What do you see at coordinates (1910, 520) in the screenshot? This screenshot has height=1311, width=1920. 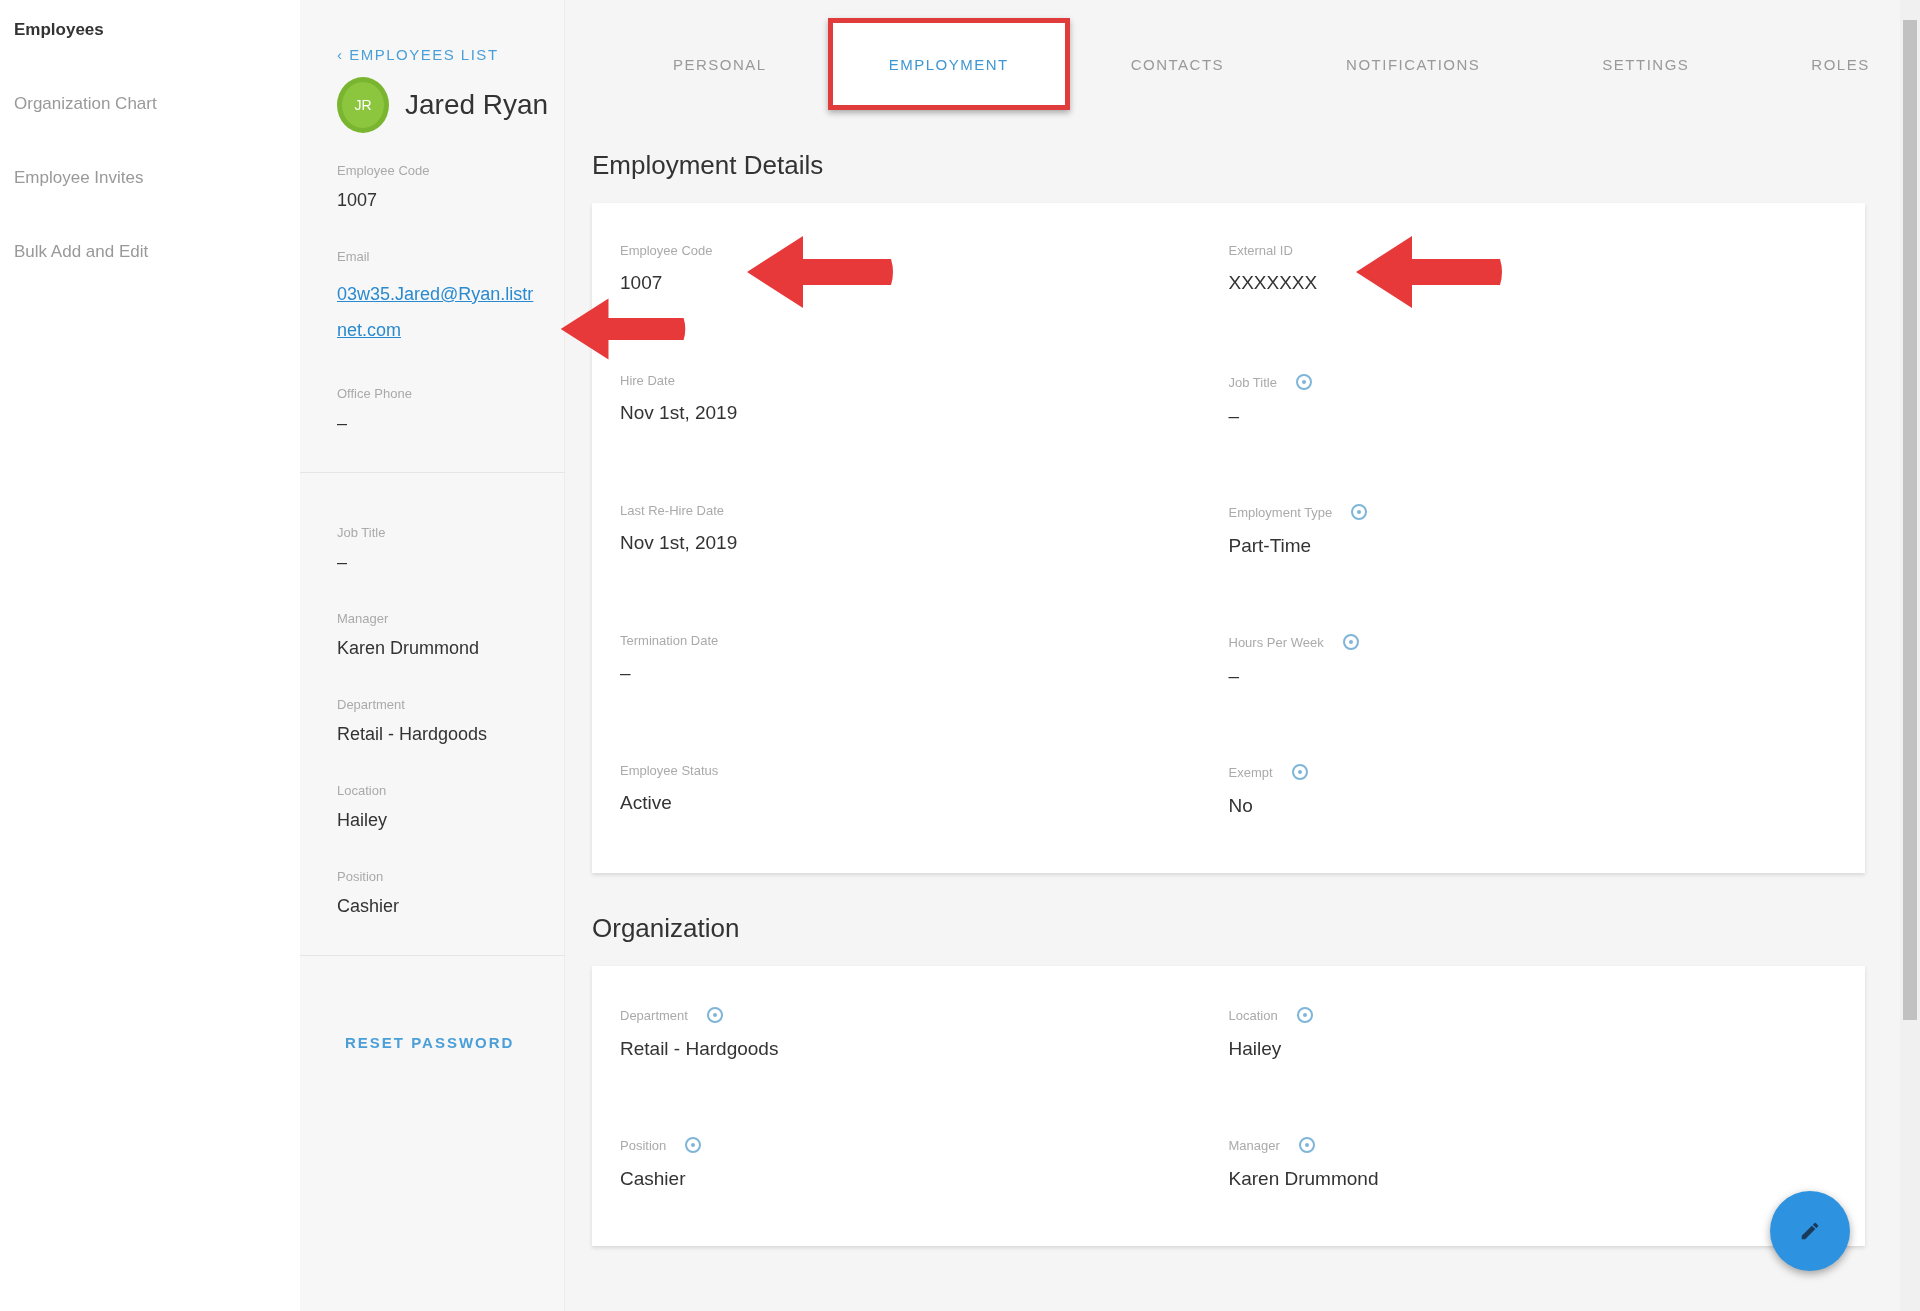 I see `scrollbar-thumb` at bounding box center [1910, 520].